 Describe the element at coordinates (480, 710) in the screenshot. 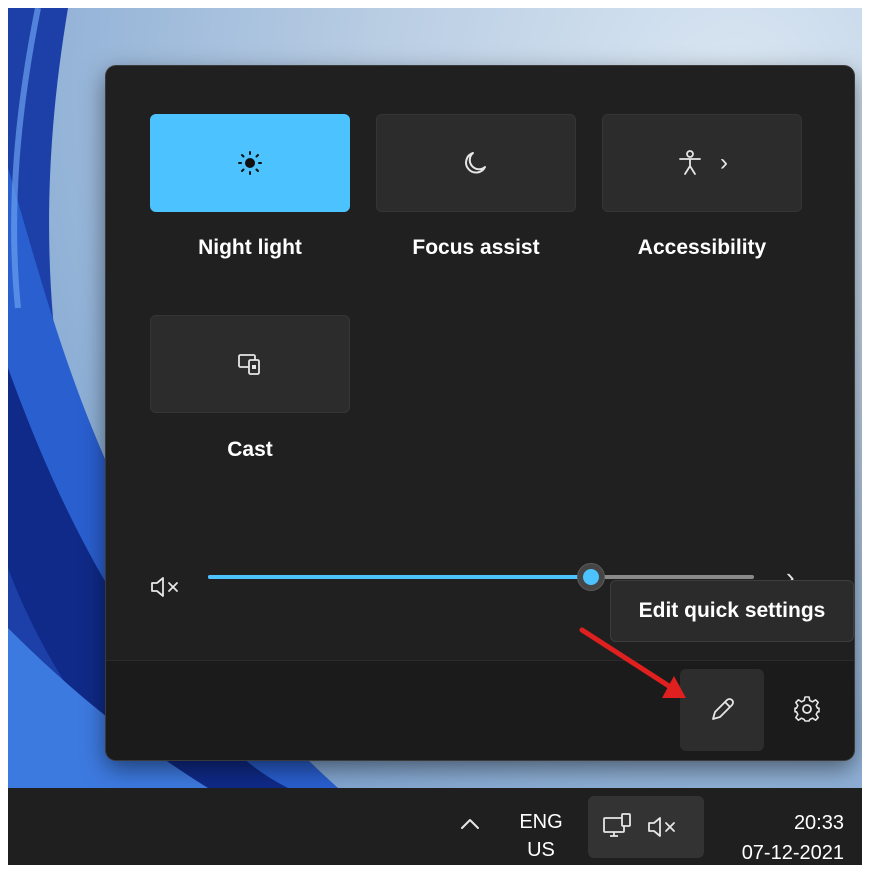

I see `quick-settings-footer` at that location.